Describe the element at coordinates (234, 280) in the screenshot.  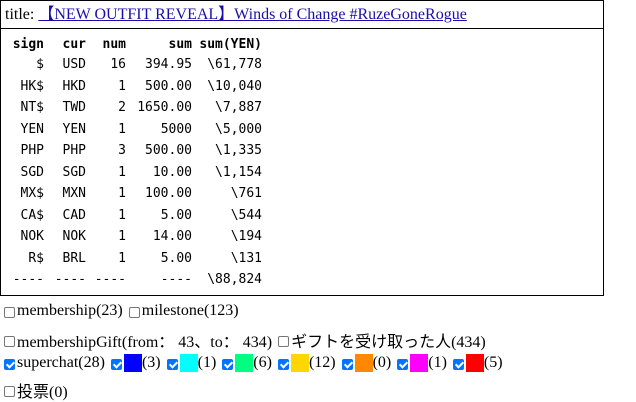
I see `cell-sum-yen: \88,824` at that location.